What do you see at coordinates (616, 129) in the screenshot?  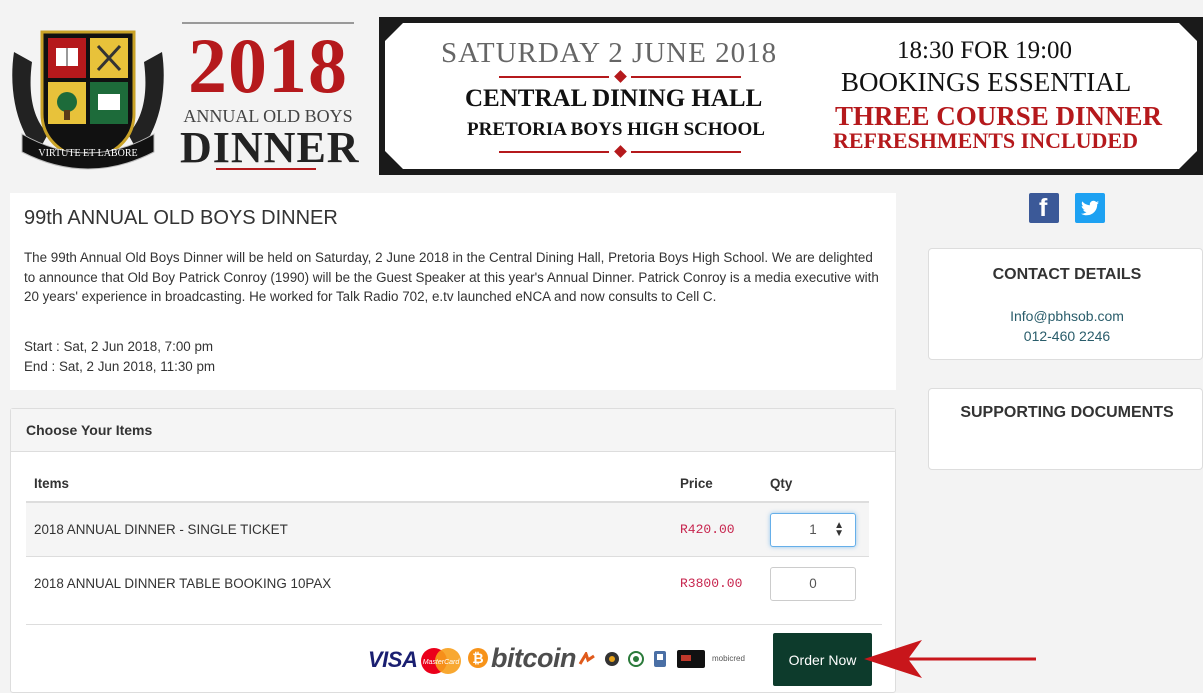 I see `banner-school: PRETORIA BOYS HIGH SCHOOL` at bounding box center [616, 129].